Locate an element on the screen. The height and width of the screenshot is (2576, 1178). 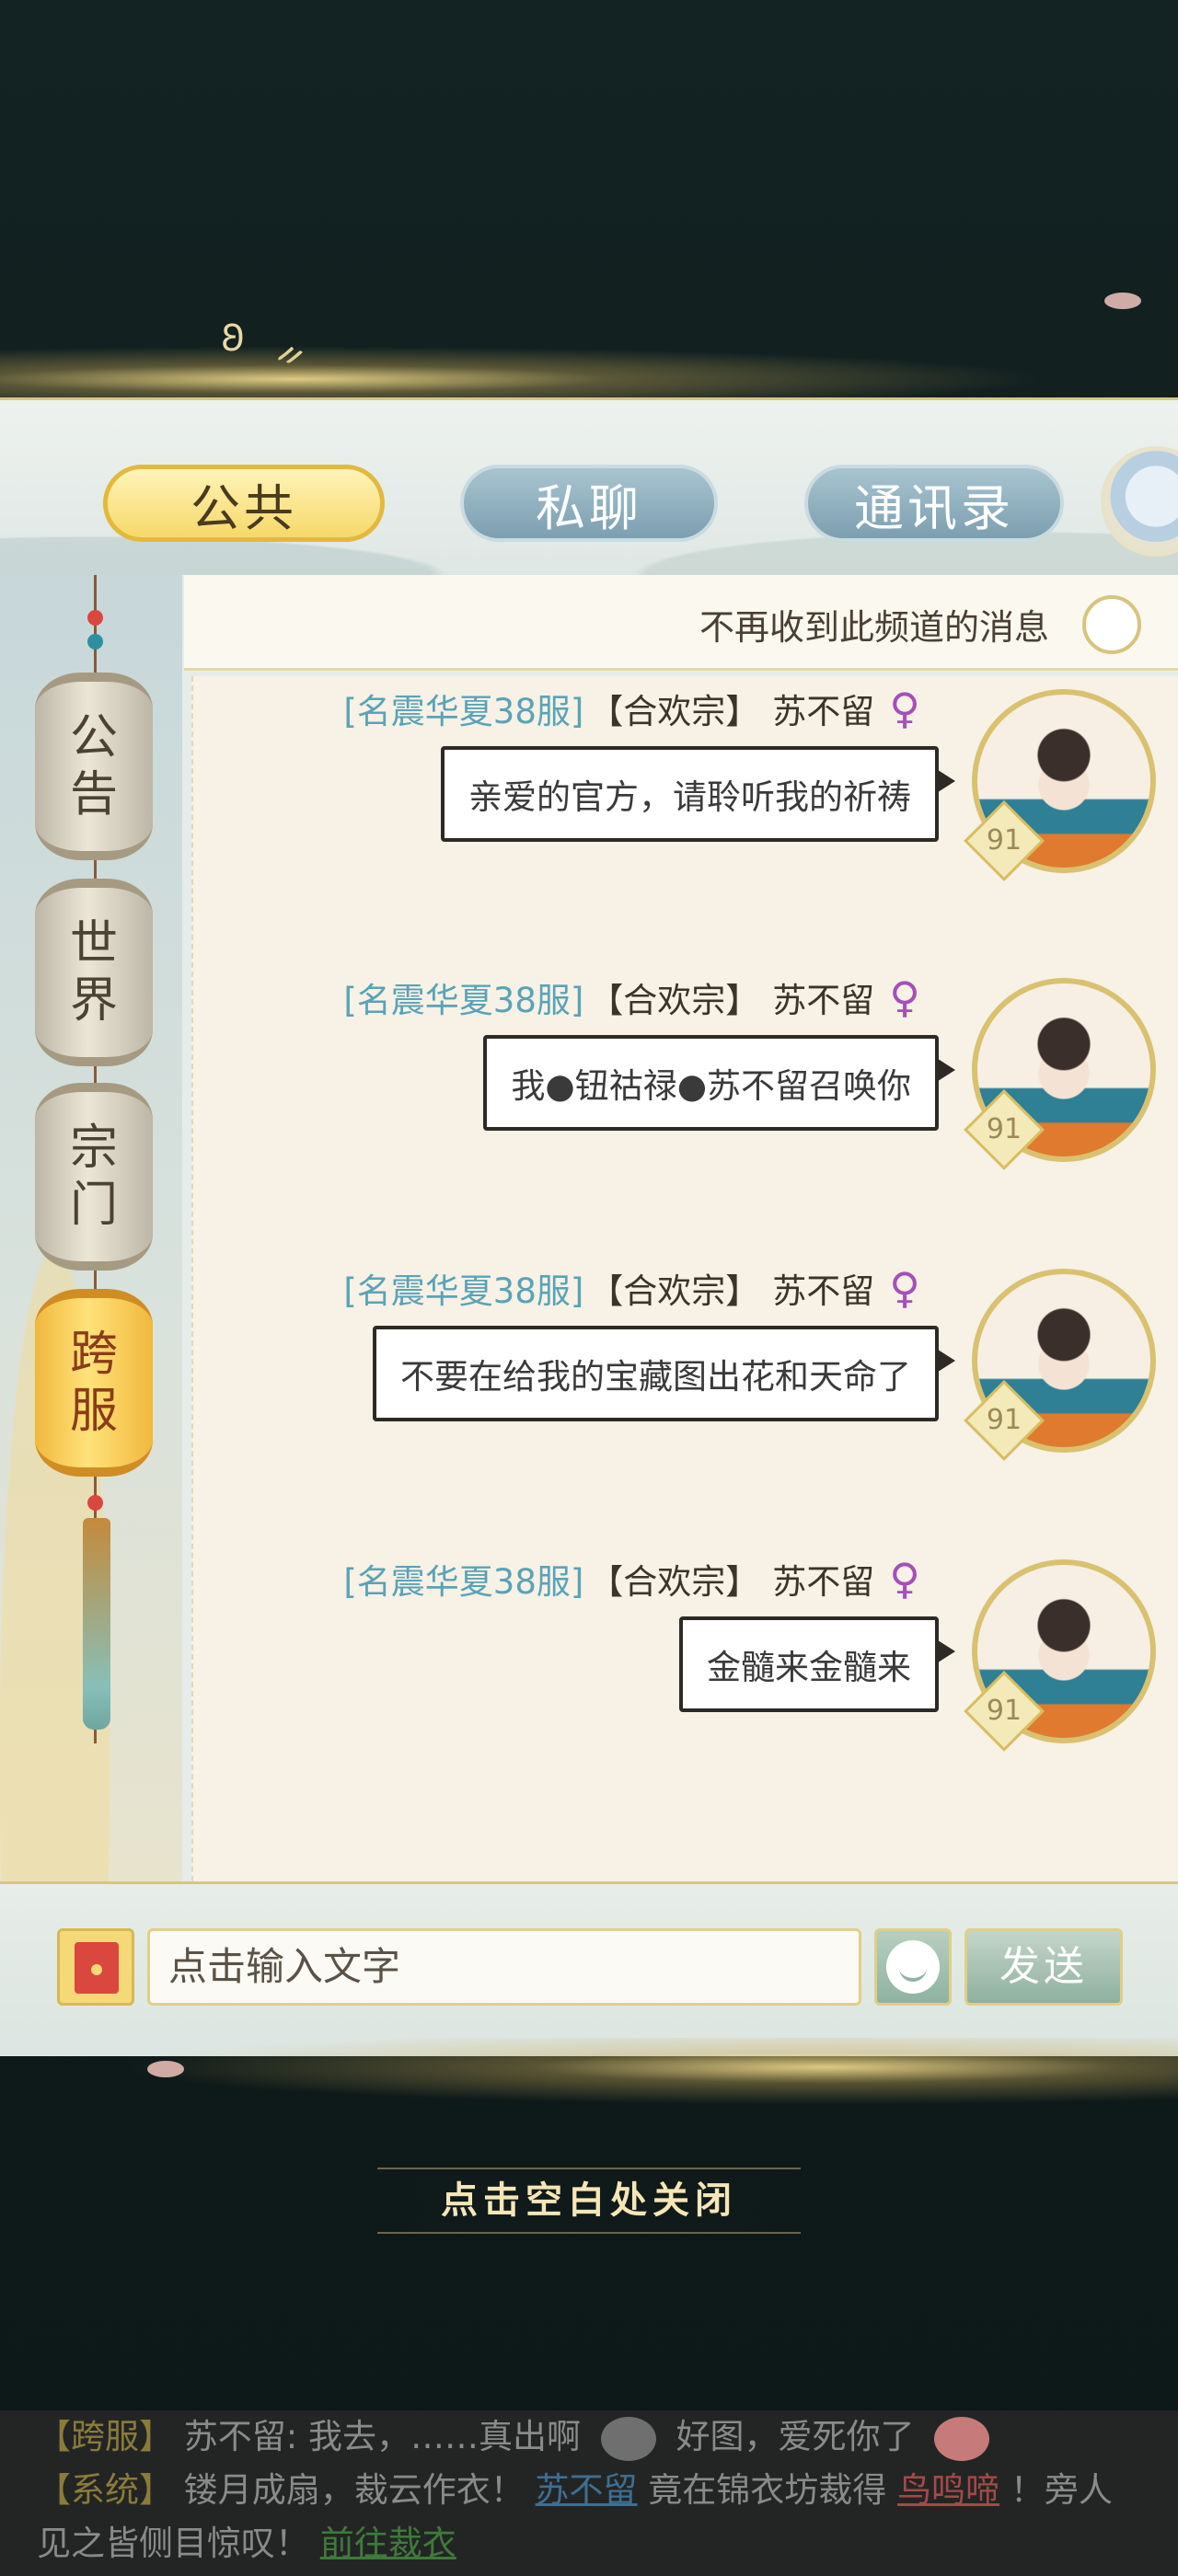
channel-cross-server: 跨服 is located at coordinates (94, 1383).